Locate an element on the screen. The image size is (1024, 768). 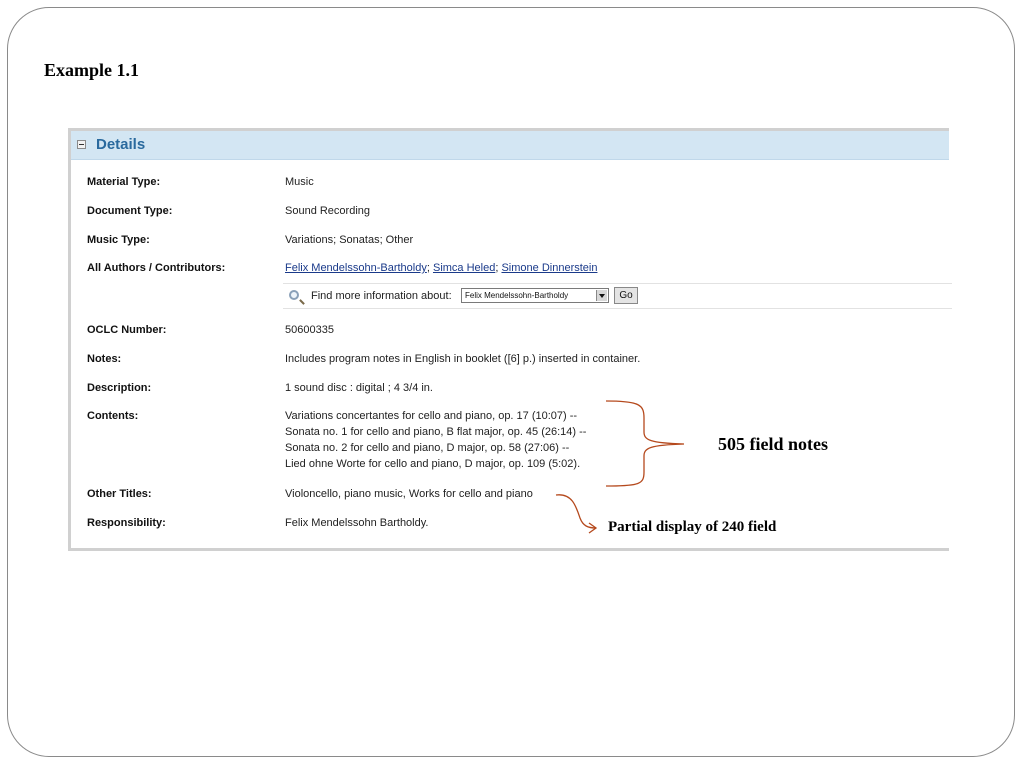
annotation-240: Partial display of 240 field is located at coordinates (692, 527).